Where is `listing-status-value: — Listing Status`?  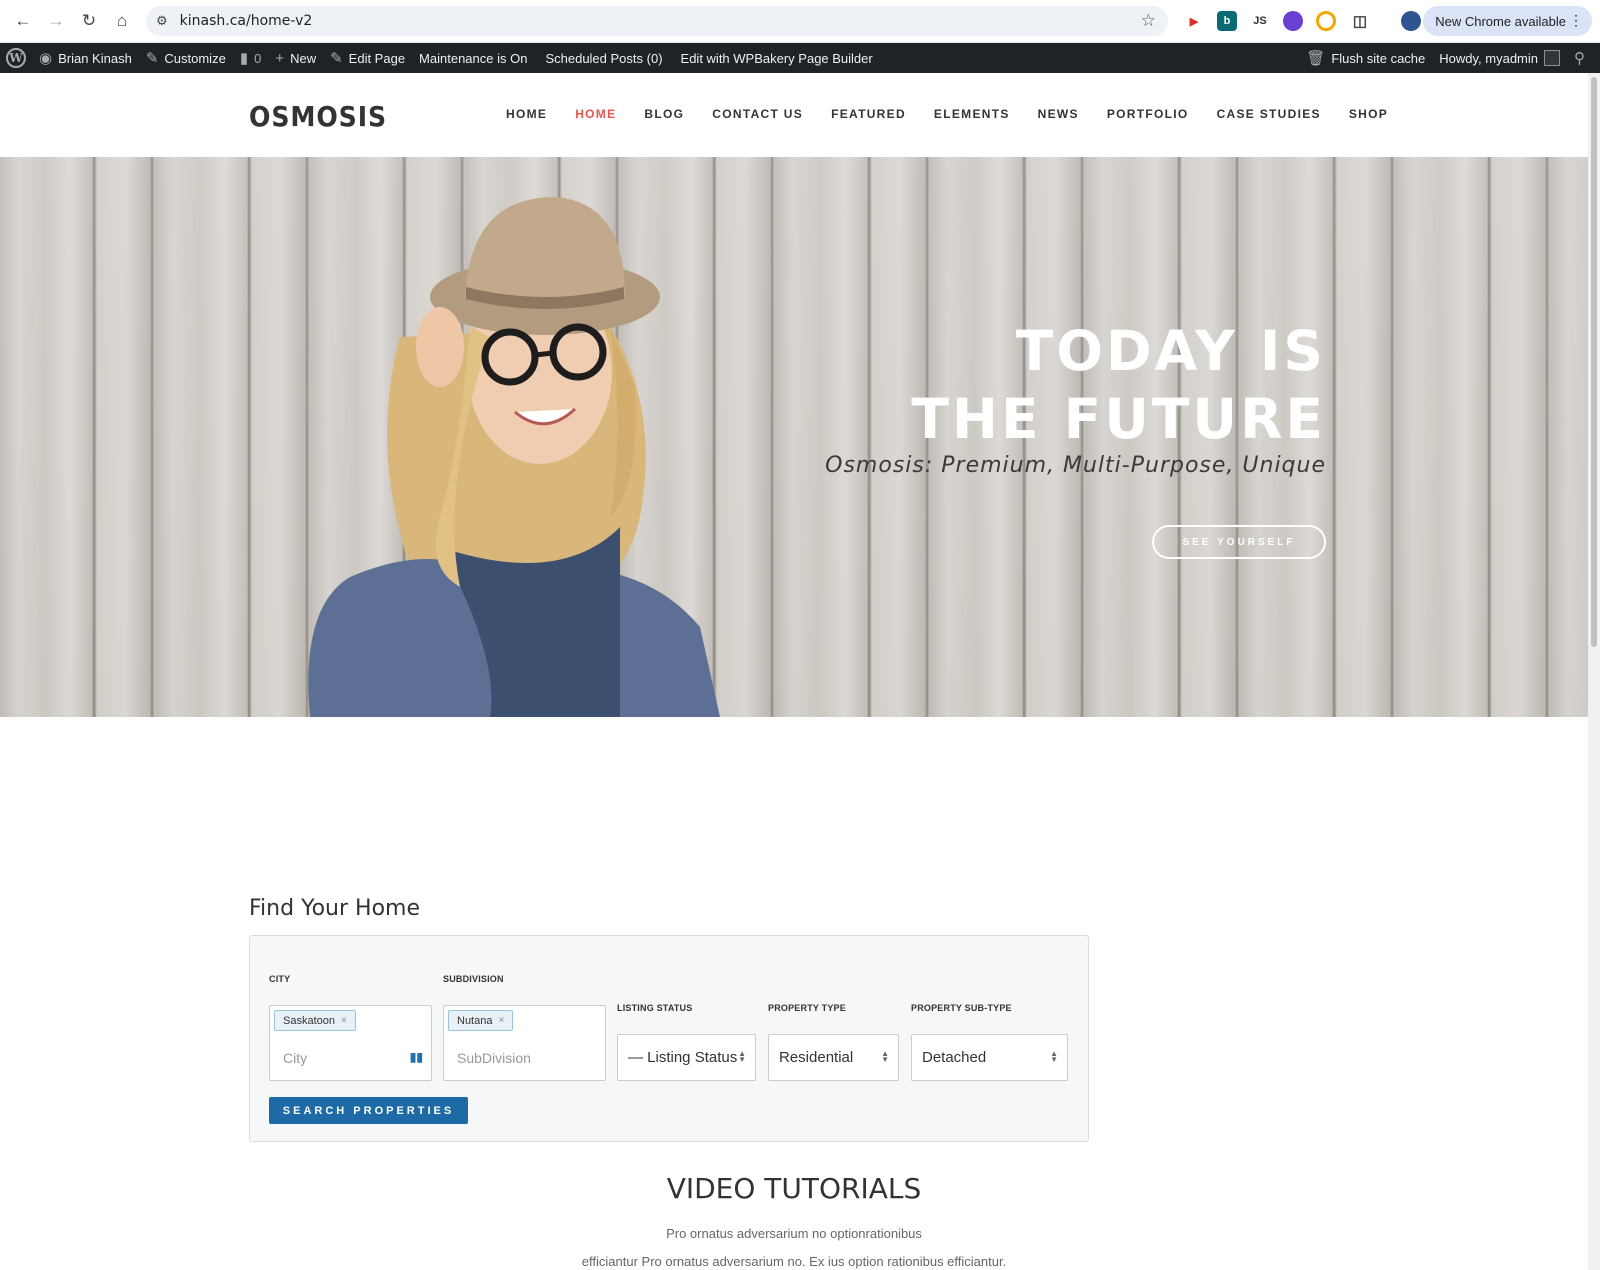
listing-status-value: — Listing Status is located at coordinates (683, 1057).